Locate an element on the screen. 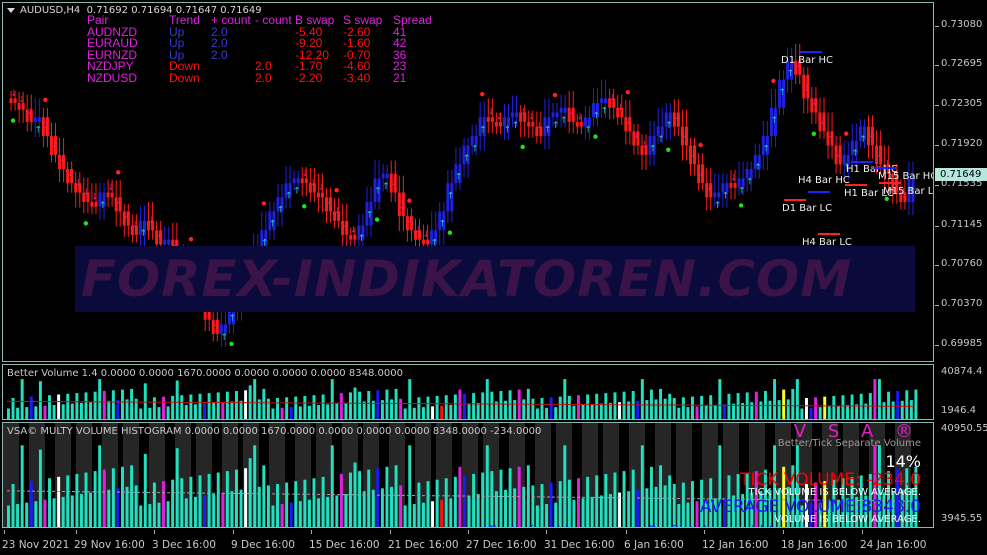  watermark: FOREX-INDIKATOREN.COM is located at coordinates (495, 279).